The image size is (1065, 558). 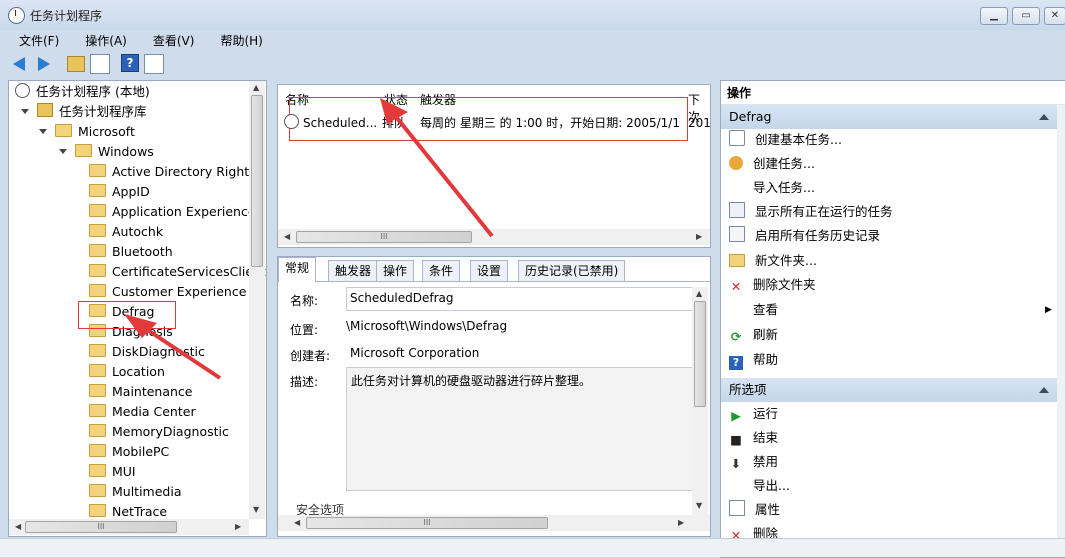 What do you see at coordinates (33, 39) in the screenshot?
I see `menu-file: 文件(F)` at bounding box center [33, 39].